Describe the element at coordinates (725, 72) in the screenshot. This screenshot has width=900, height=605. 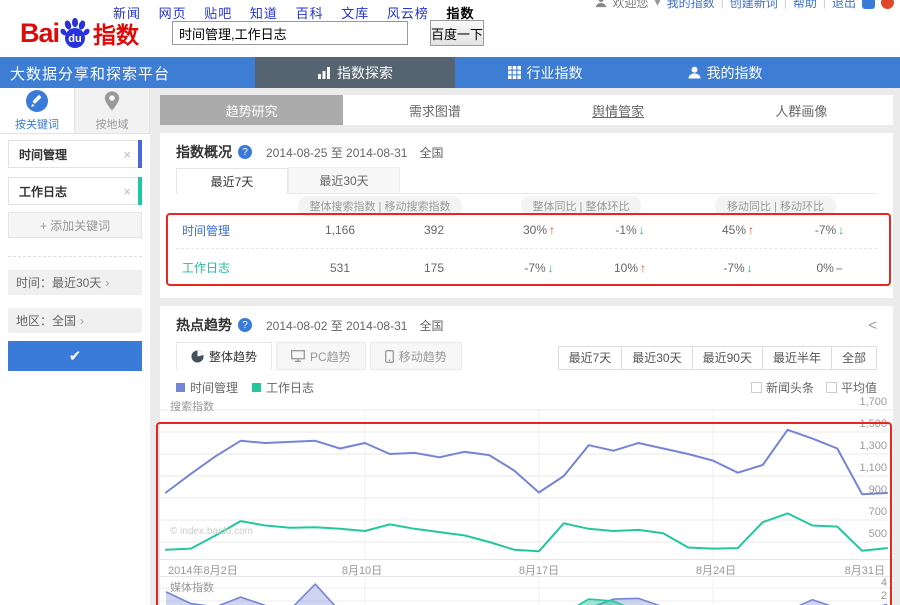
I see `navbar-tab-my-index: 我的指数` at that location.